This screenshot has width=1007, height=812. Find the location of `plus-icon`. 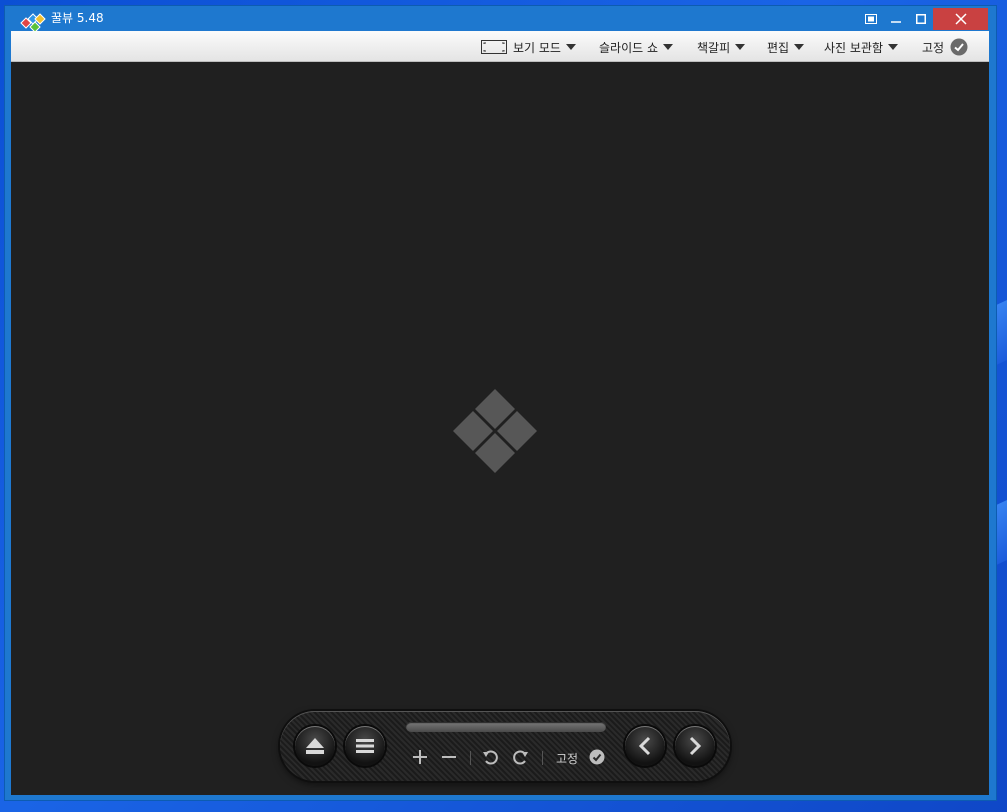

plus-icon is located at coordinates (420, 757).